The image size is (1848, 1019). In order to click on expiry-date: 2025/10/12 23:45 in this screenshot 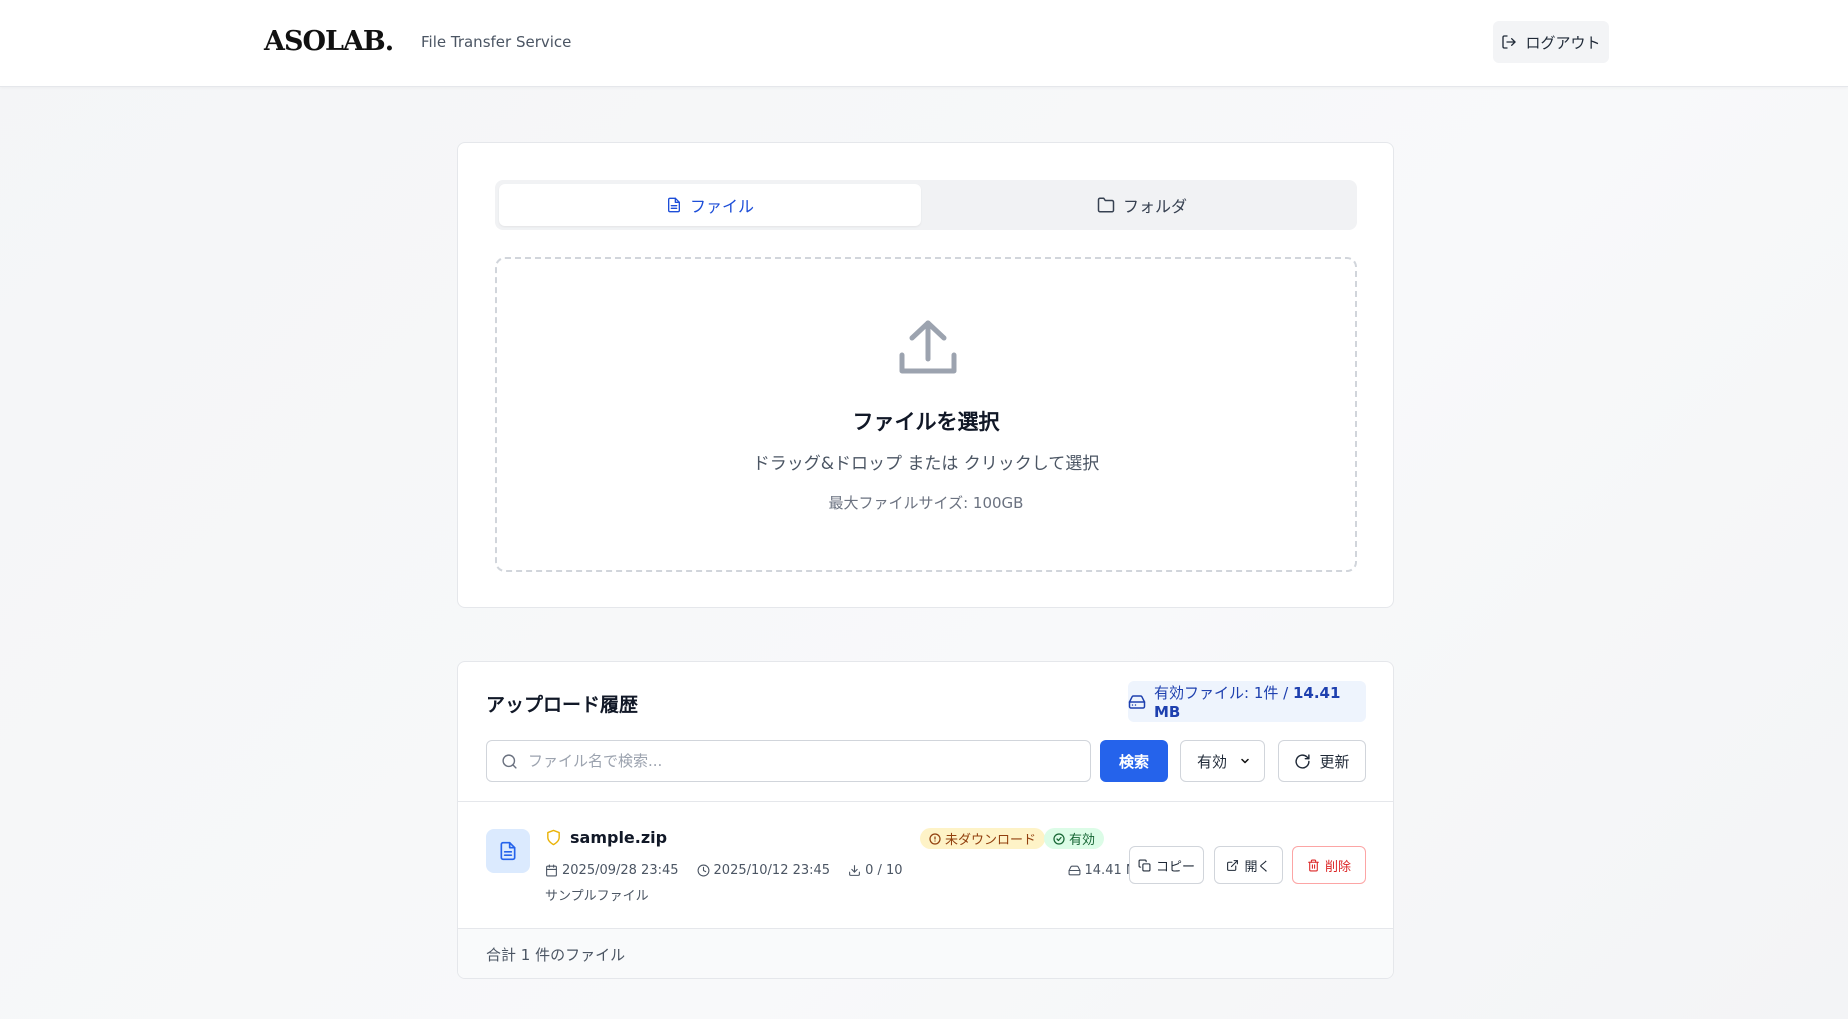, I will do `click(763, 870)`.